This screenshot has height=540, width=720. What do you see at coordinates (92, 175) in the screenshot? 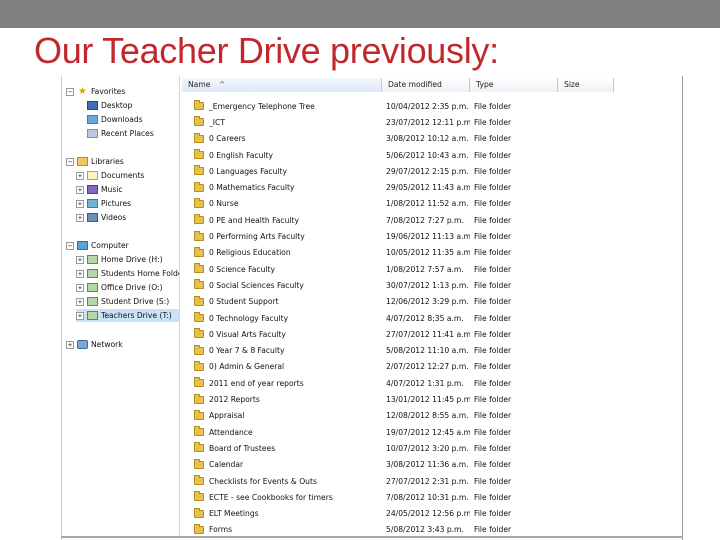
I see `documents-library-icon` at bounding box center [92, 175].